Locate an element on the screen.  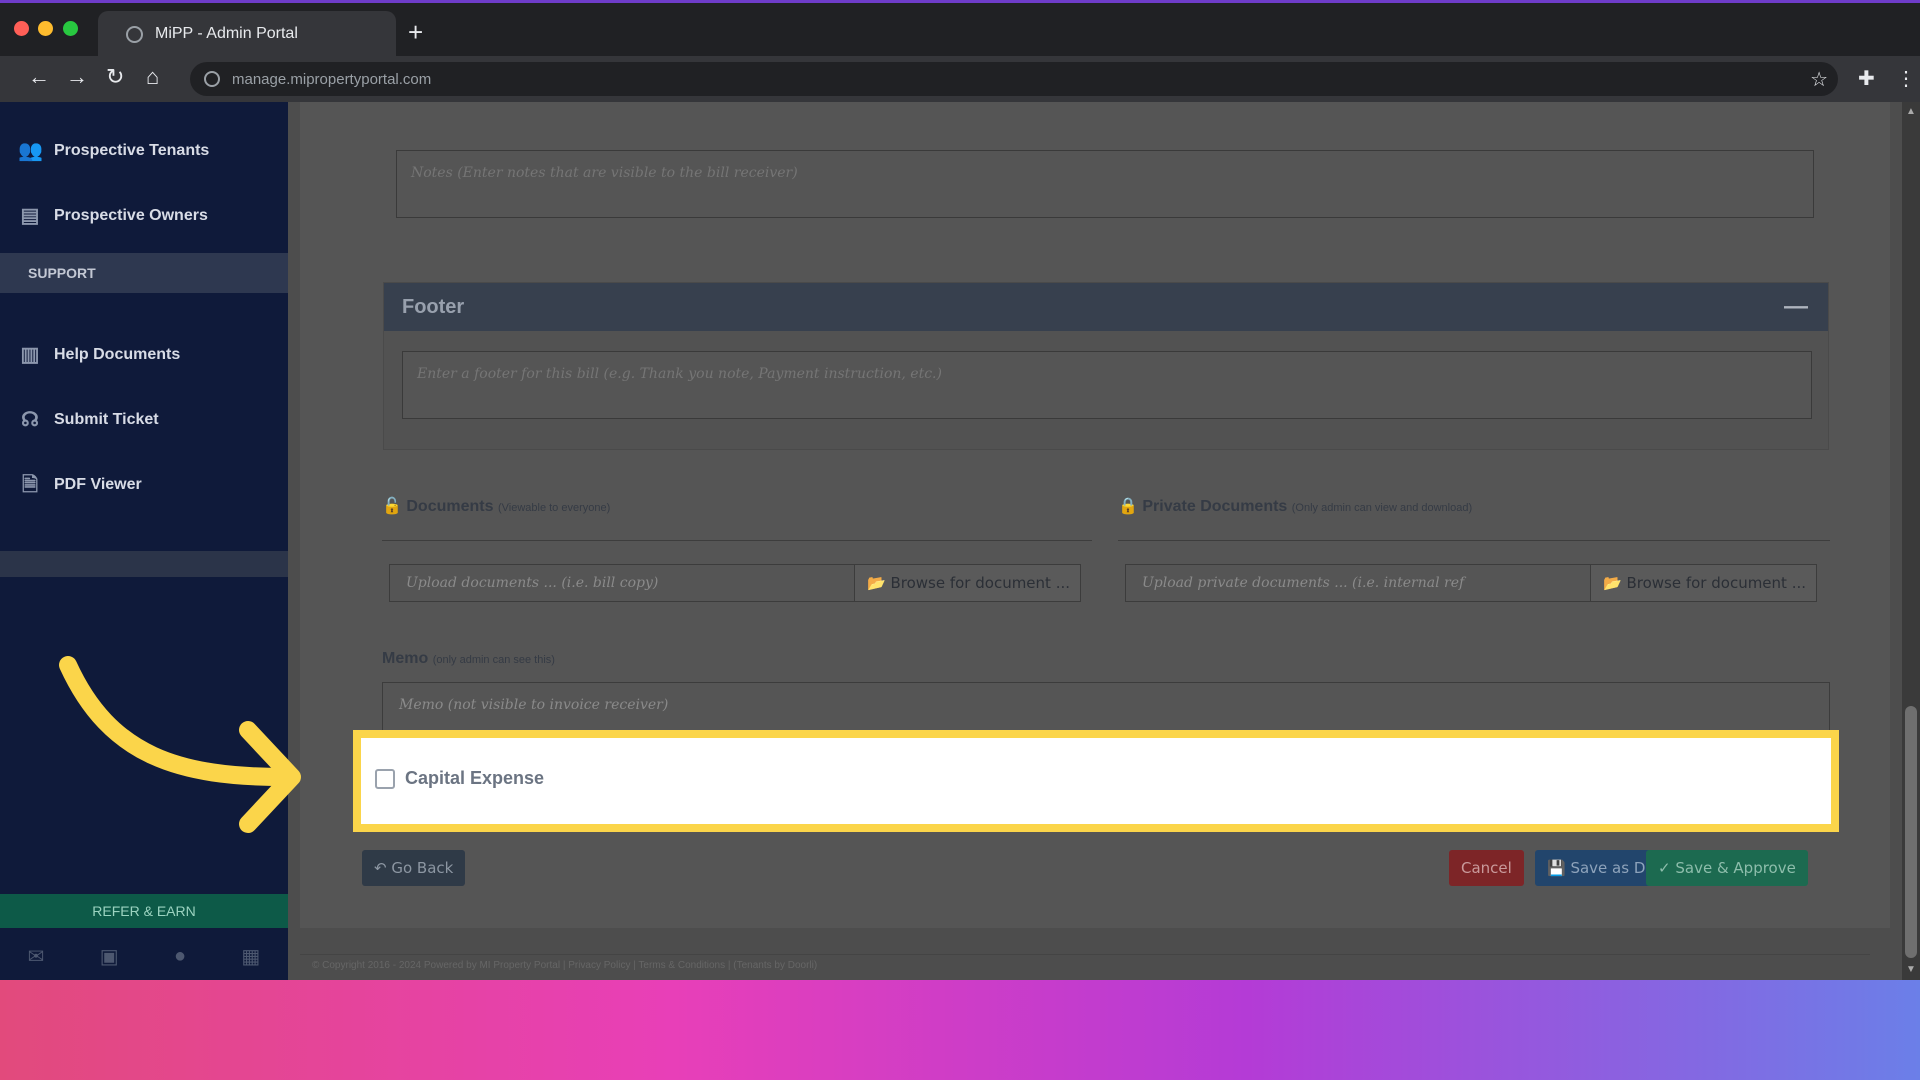
tab-title: MiPP - Admin Portal is located at coordinates (226, 33).